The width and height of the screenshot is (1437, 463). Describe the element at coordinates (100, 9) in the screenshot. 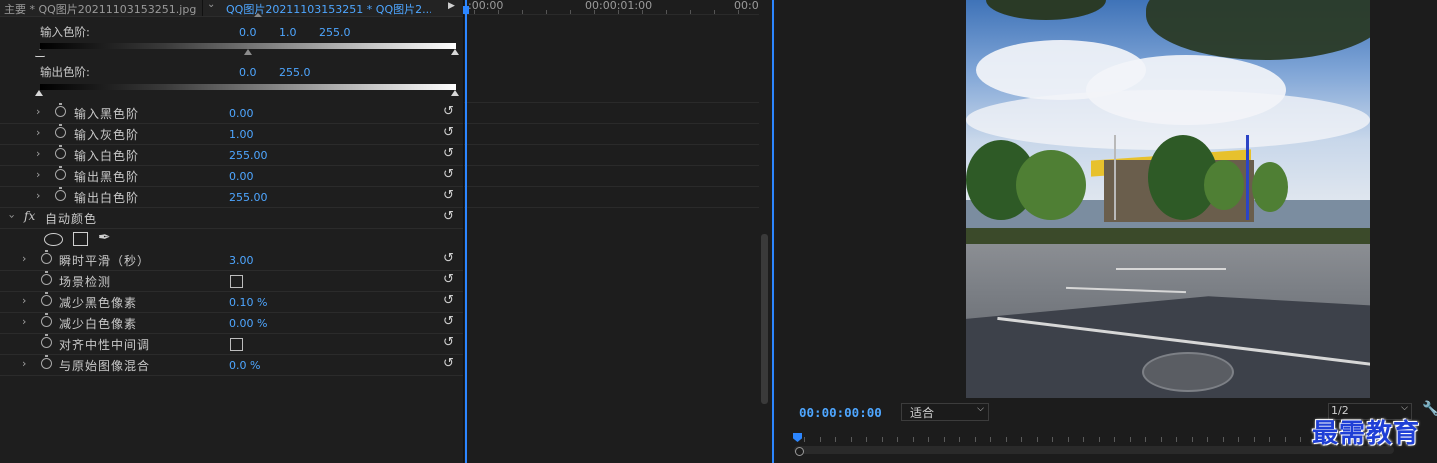

I see `main-clip-tab: 主要 * QQ图片20211103153251.jpg` at that location.